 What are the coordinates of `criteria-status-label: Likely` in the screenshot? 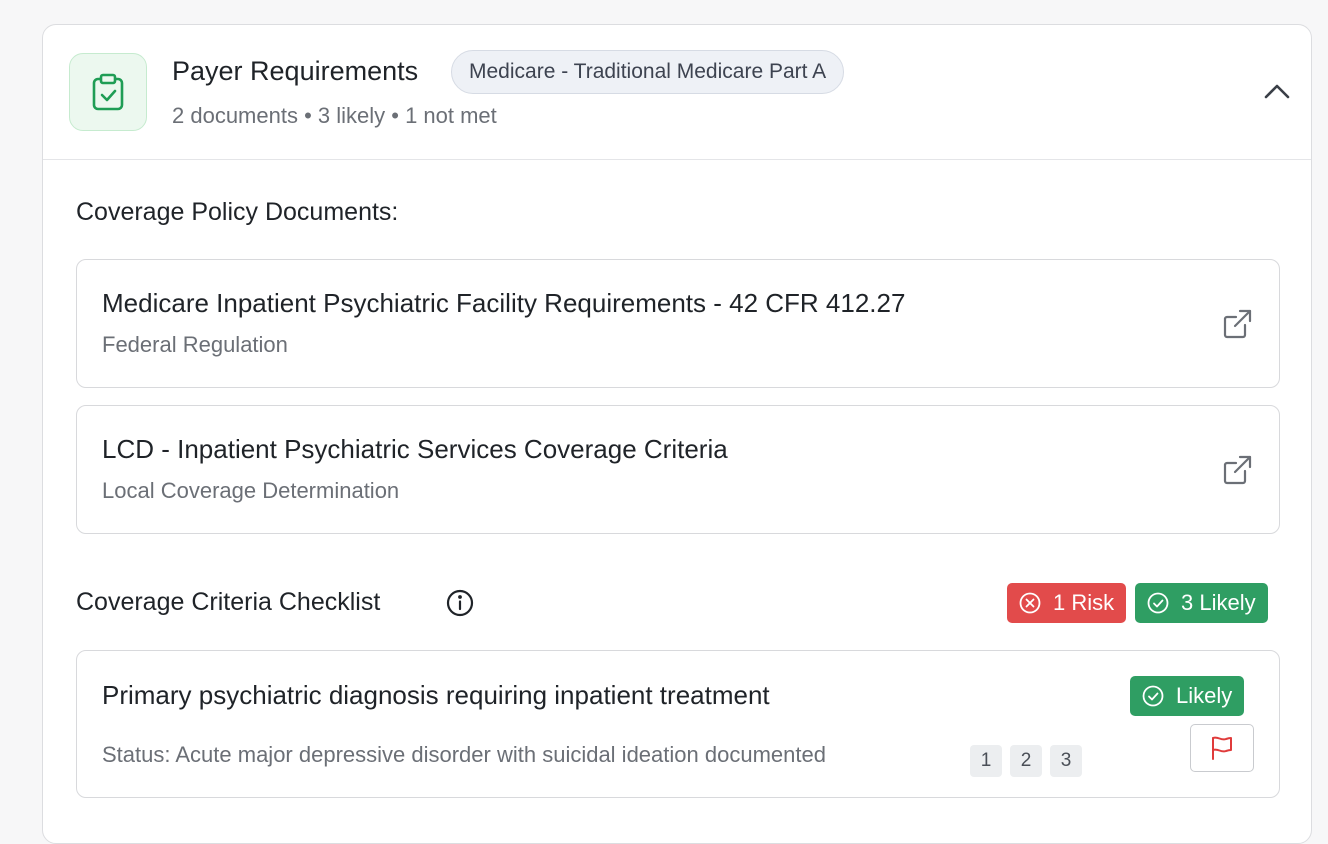 It's located at (1204, 695).